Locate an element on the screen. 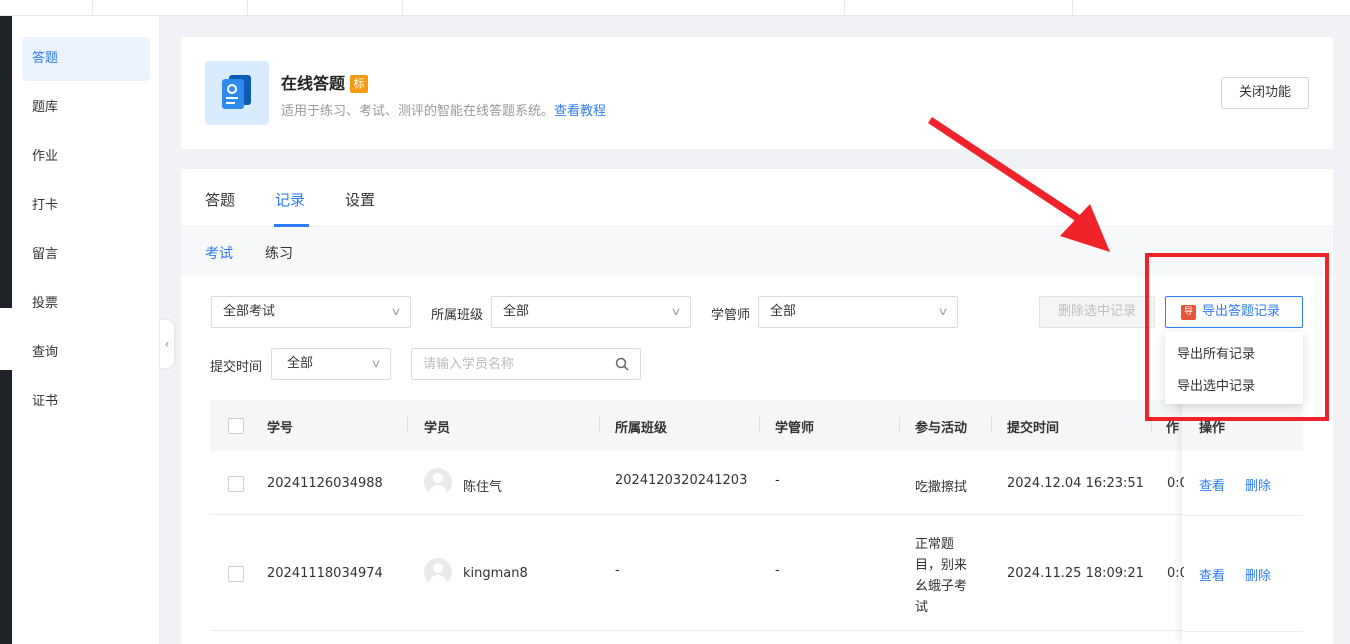 The image size is (1350, 644). sidebar-item-certificate: 证书 is located at coordinates (86, 402).